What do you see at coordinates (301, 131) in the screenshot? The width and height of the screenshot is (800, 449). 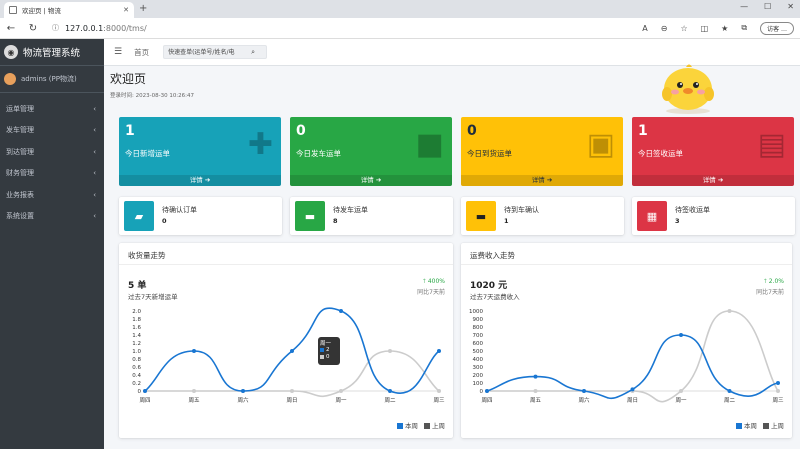 I see `info-box-value: 0` at bounding box center [301, 131].